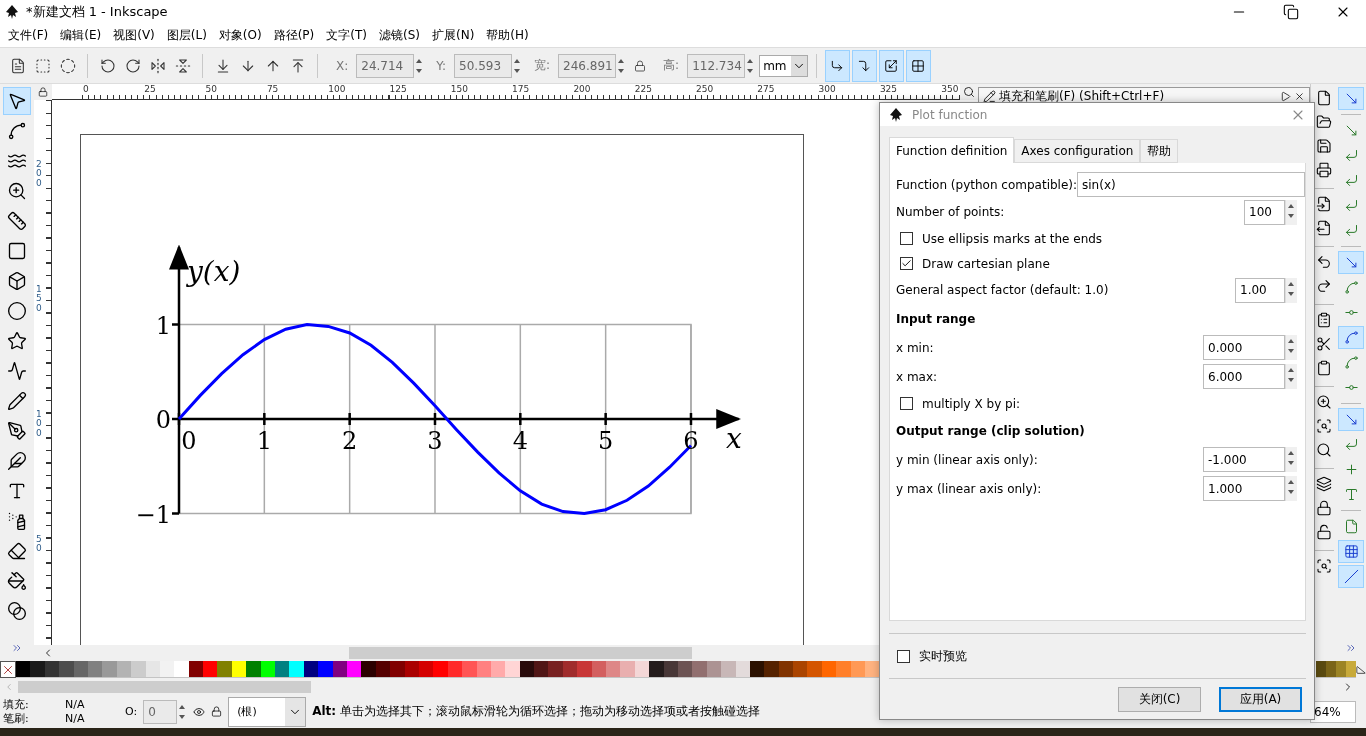  What do you see at coordinates (435, 441) in the screenshot?
I see `tick-label: 3` at bounding box center [435, 441].